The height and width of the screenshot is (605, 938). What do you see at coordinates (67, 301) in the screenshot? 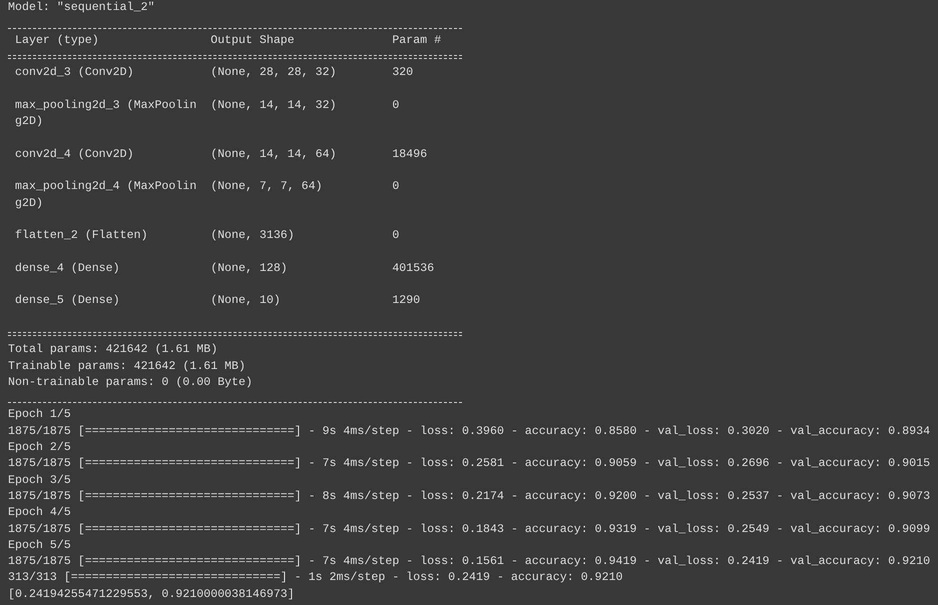
I see `layer-cell-text: dense_5 (Dense)` at bounding box center [67, 301].